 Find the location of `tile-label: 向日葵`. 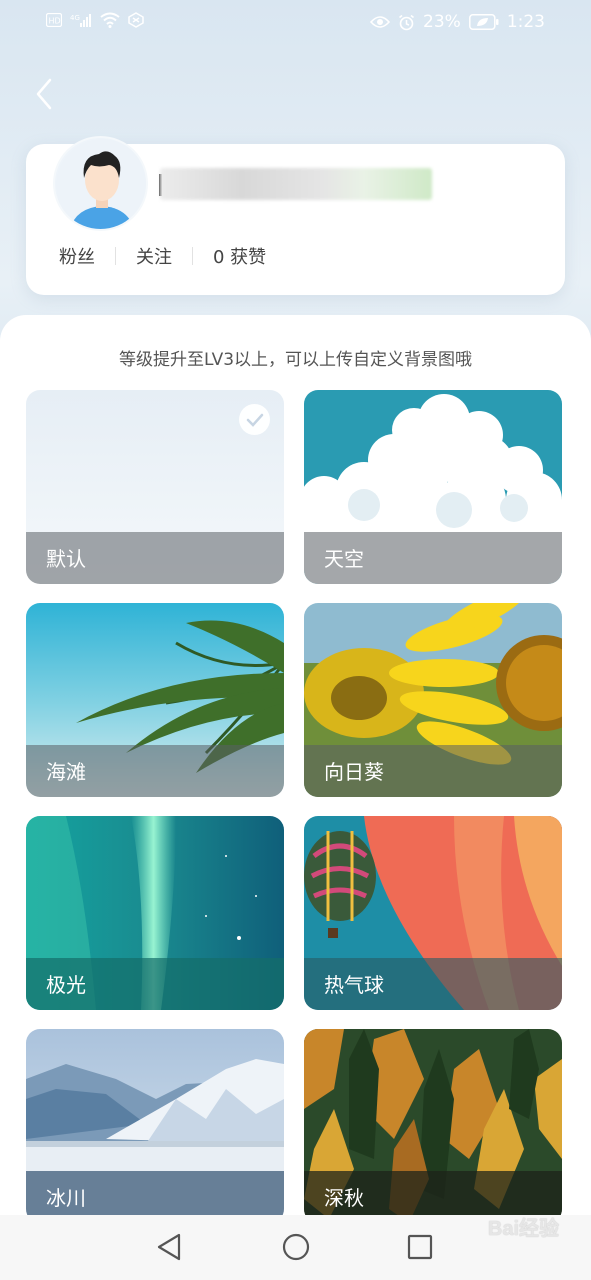

tile-label: 向日葵 is located at coordinates (354, 772).